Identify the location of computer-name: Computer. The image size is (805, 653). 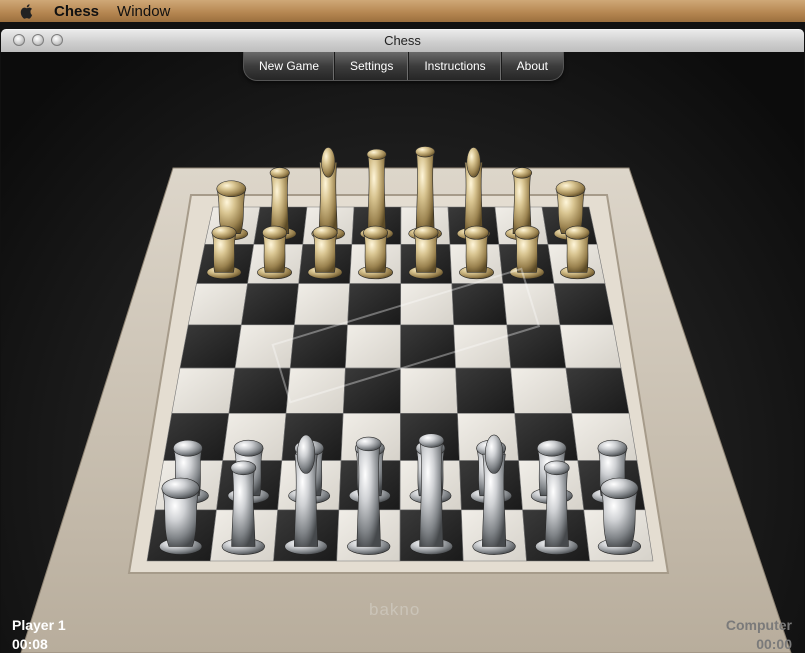
(758, 625).